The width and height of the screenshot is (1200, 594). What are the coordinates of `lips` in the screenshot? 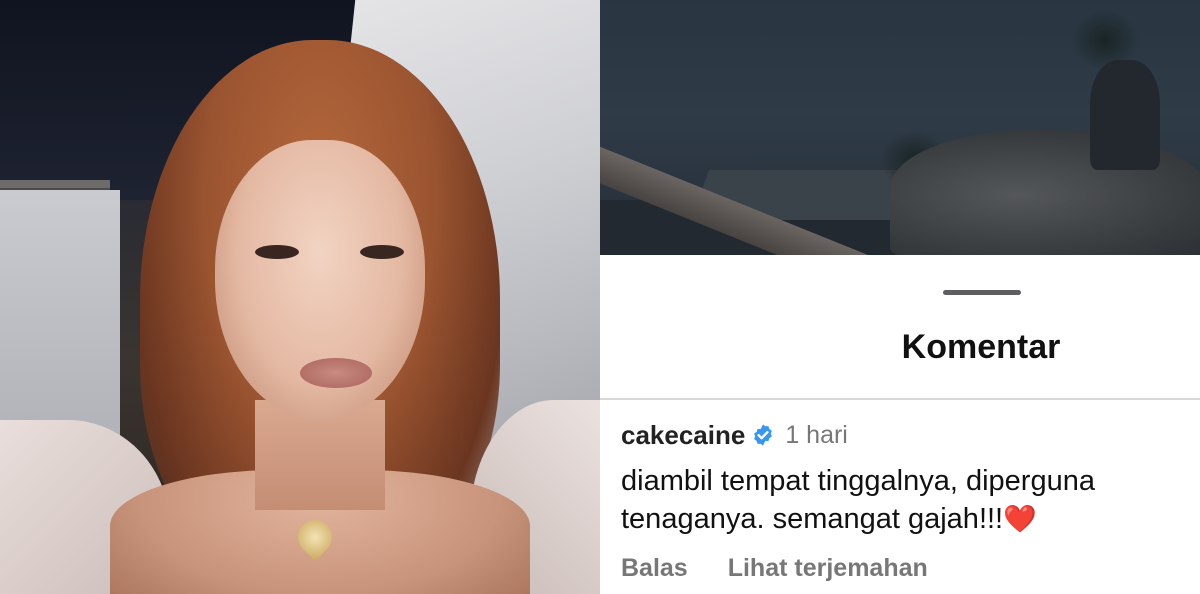 It's located at (336, 373).